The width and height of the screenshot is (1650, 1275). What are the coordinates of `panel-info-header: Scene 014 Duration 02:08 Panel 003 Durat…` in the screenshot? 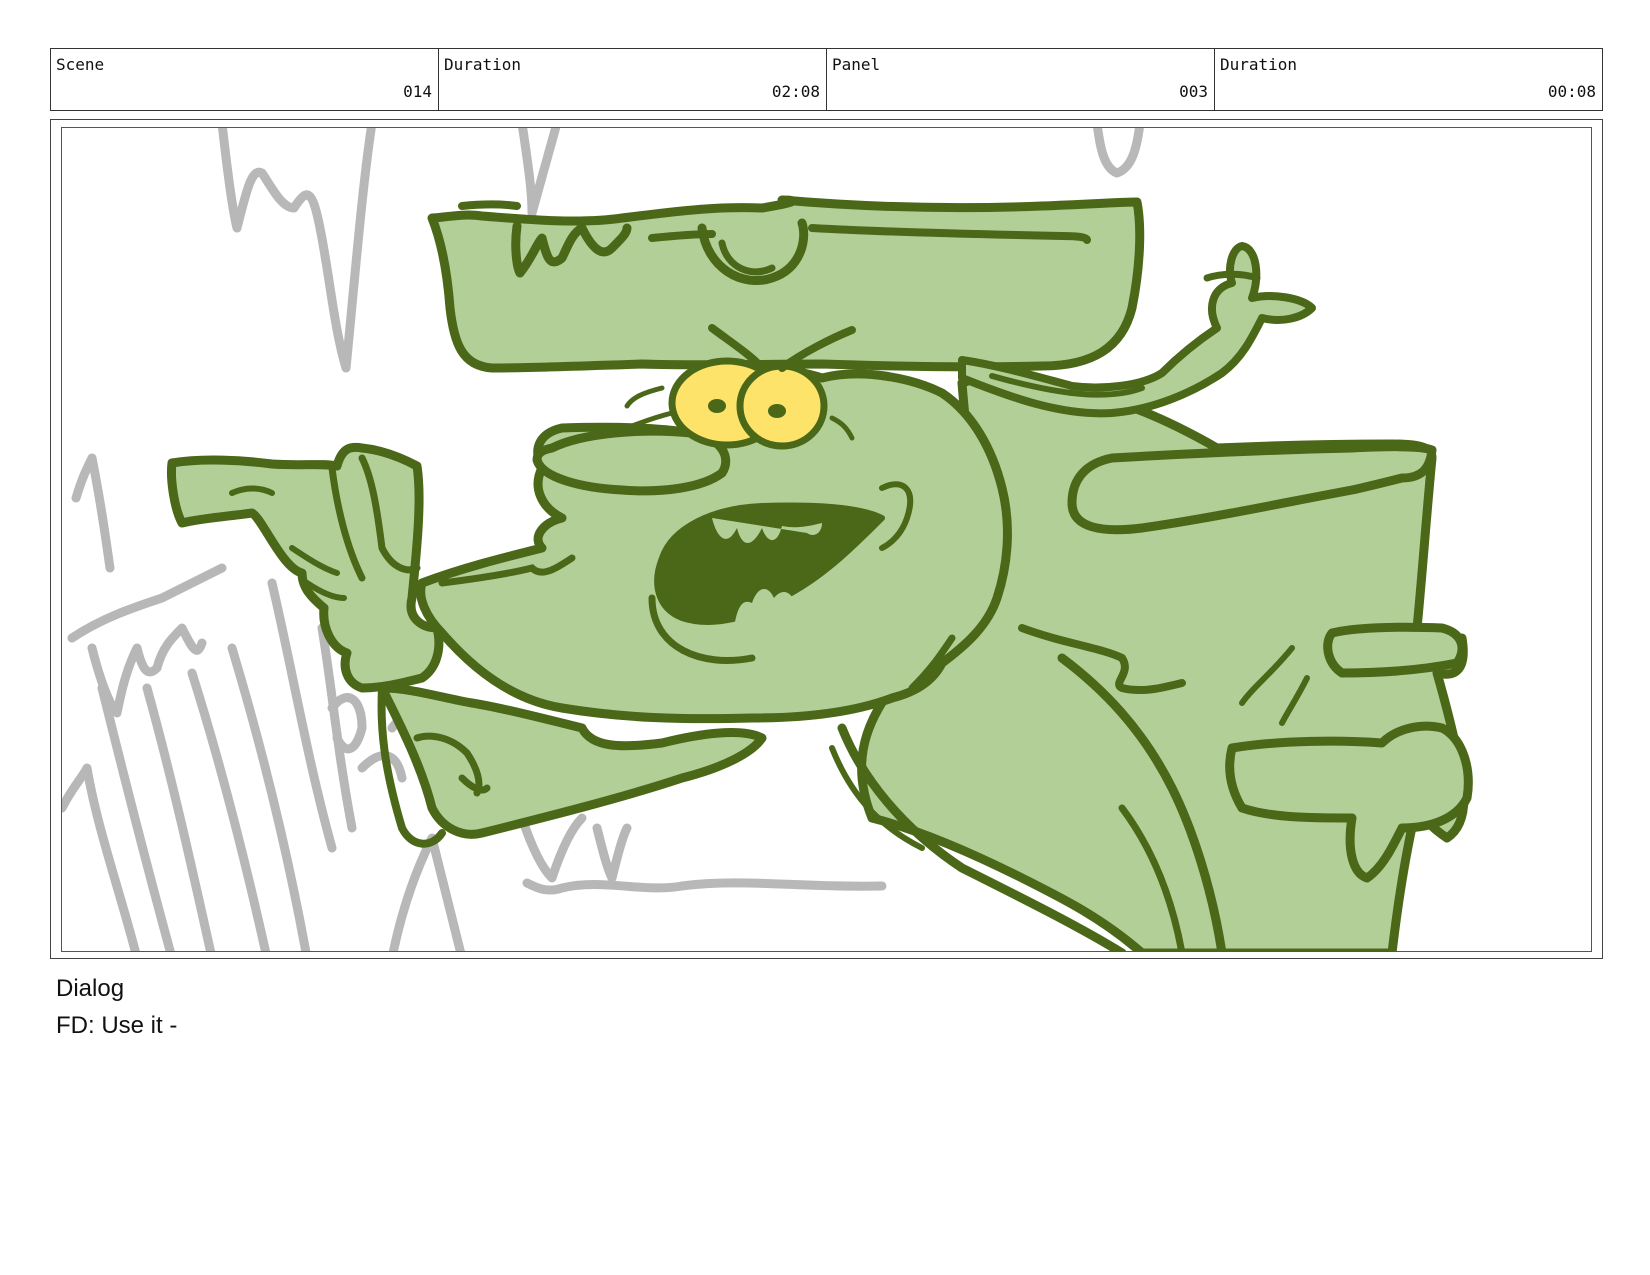 It's located at (826, 79).